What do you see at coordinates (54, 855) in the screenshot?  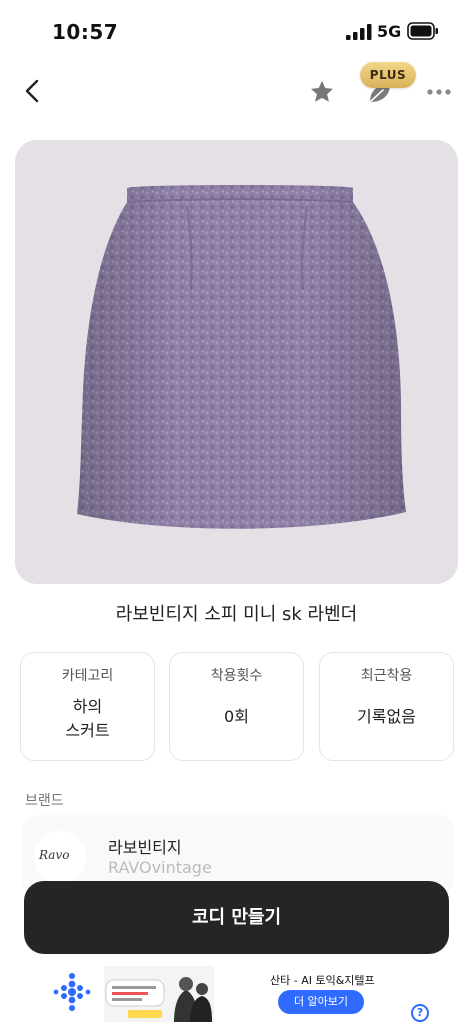 I see `brand-logo-text: Ravo` at bounding box center [54, 855].